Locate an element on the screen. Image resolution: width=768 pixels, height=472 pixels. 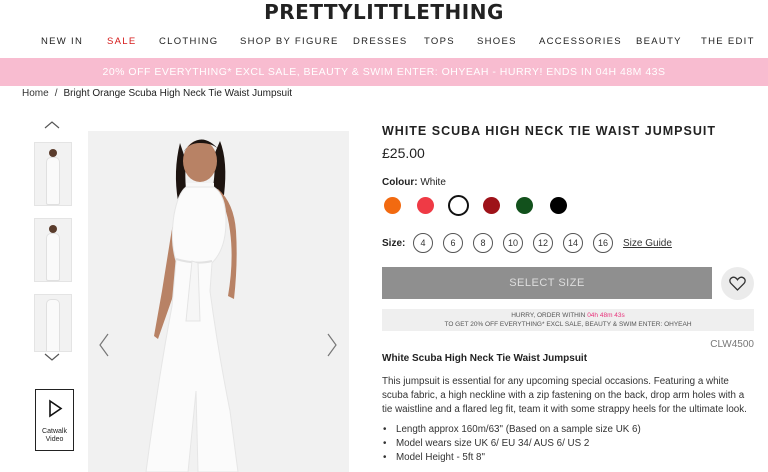
next-image-arrow-icon is located at coordinates (332, 345).